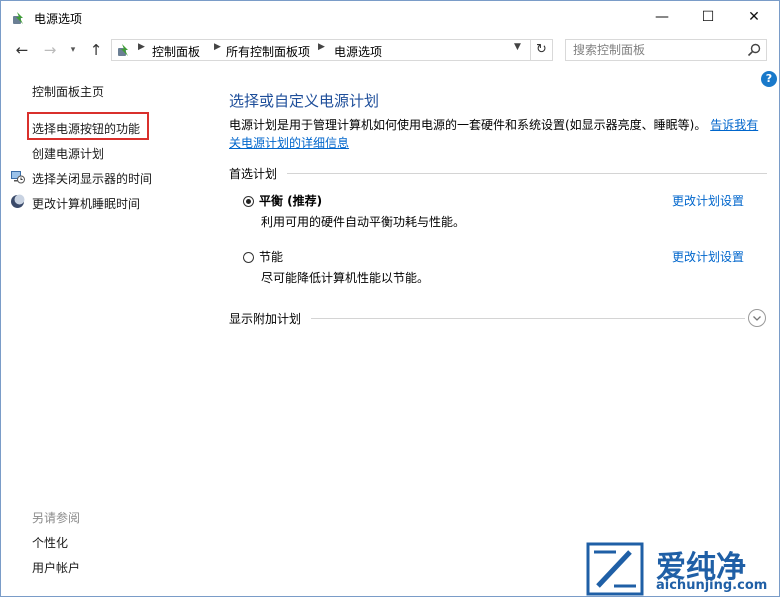  I want to click on breadcrumb-control-panel: 控制面板, so click(176, 51).